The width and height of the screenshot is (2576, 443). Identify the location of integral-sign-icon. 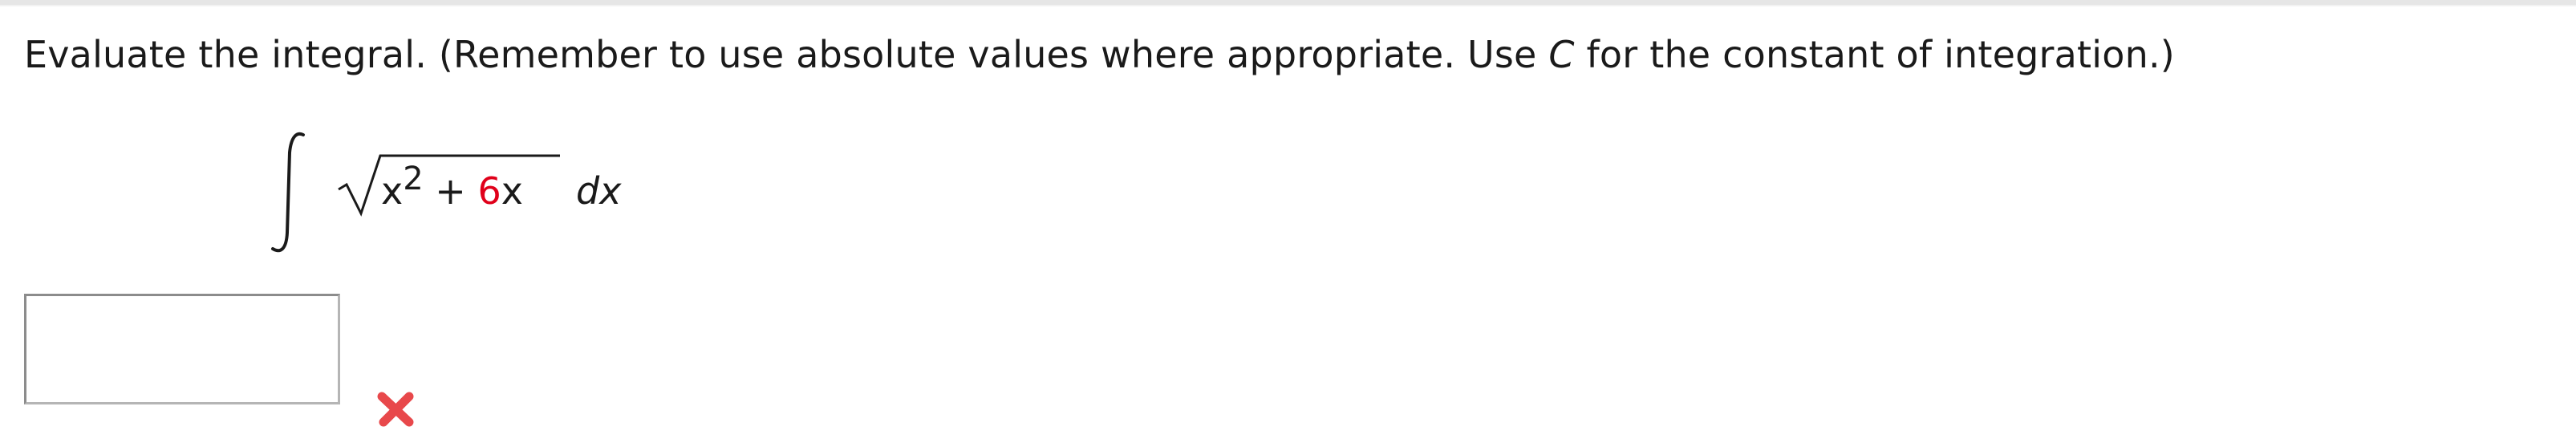
(288, 192).